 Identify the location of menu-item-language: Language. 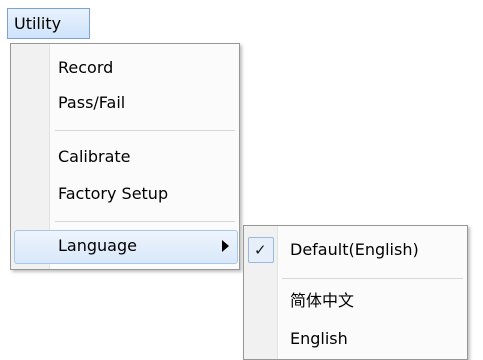
(126, 247).